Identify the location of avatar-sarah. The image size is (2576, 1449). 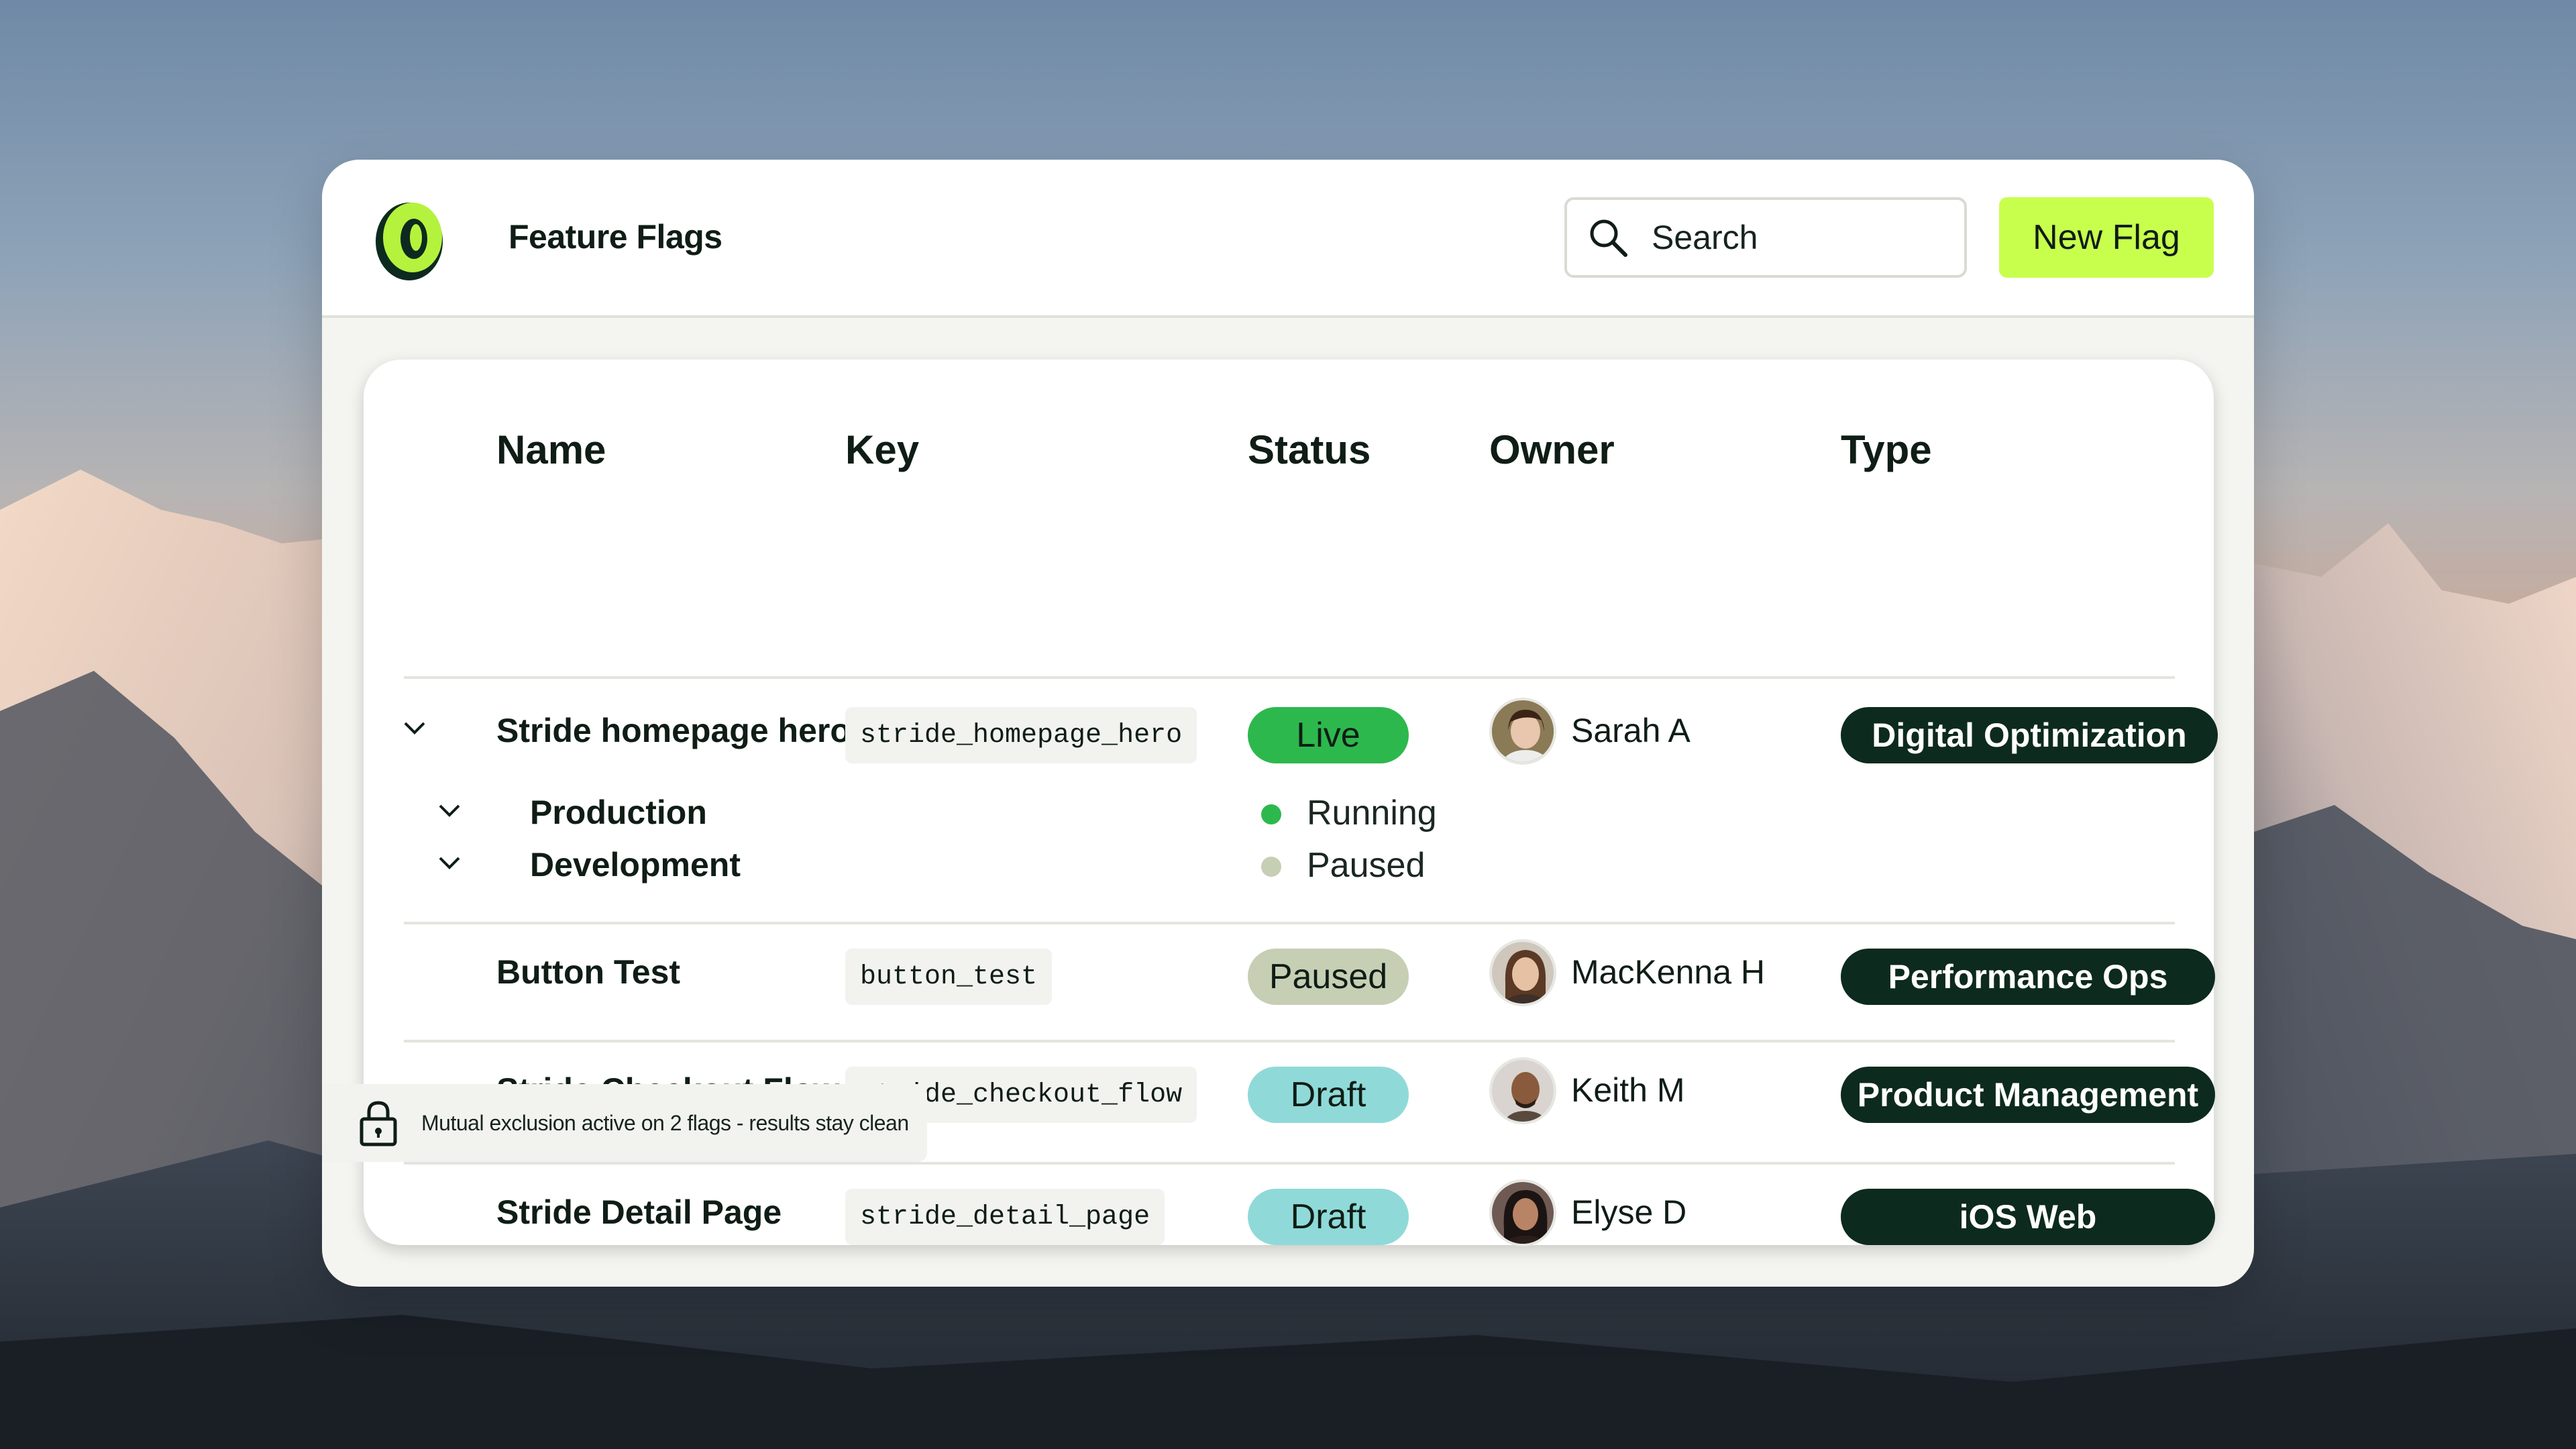
(1522, 731).